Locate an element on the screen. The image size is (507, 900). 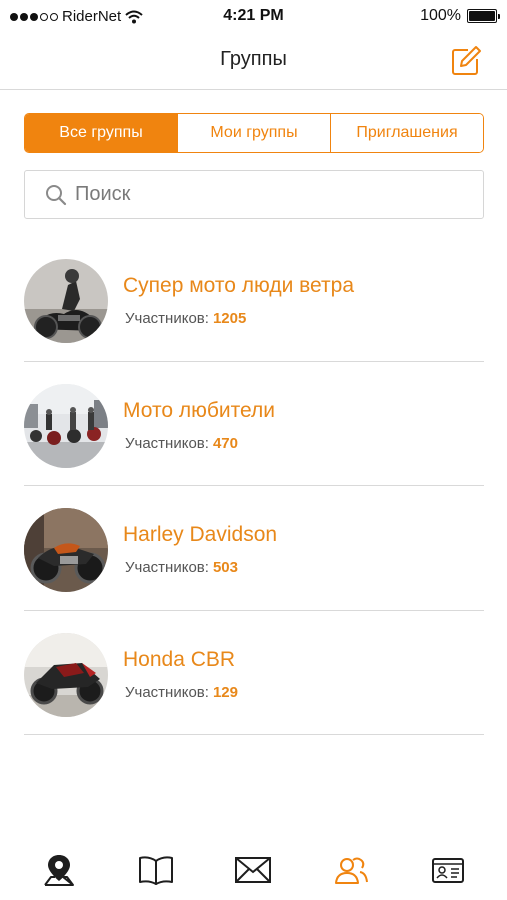
list-item: Honda CBR Участников: 129 is located at coordinates (254, 673).